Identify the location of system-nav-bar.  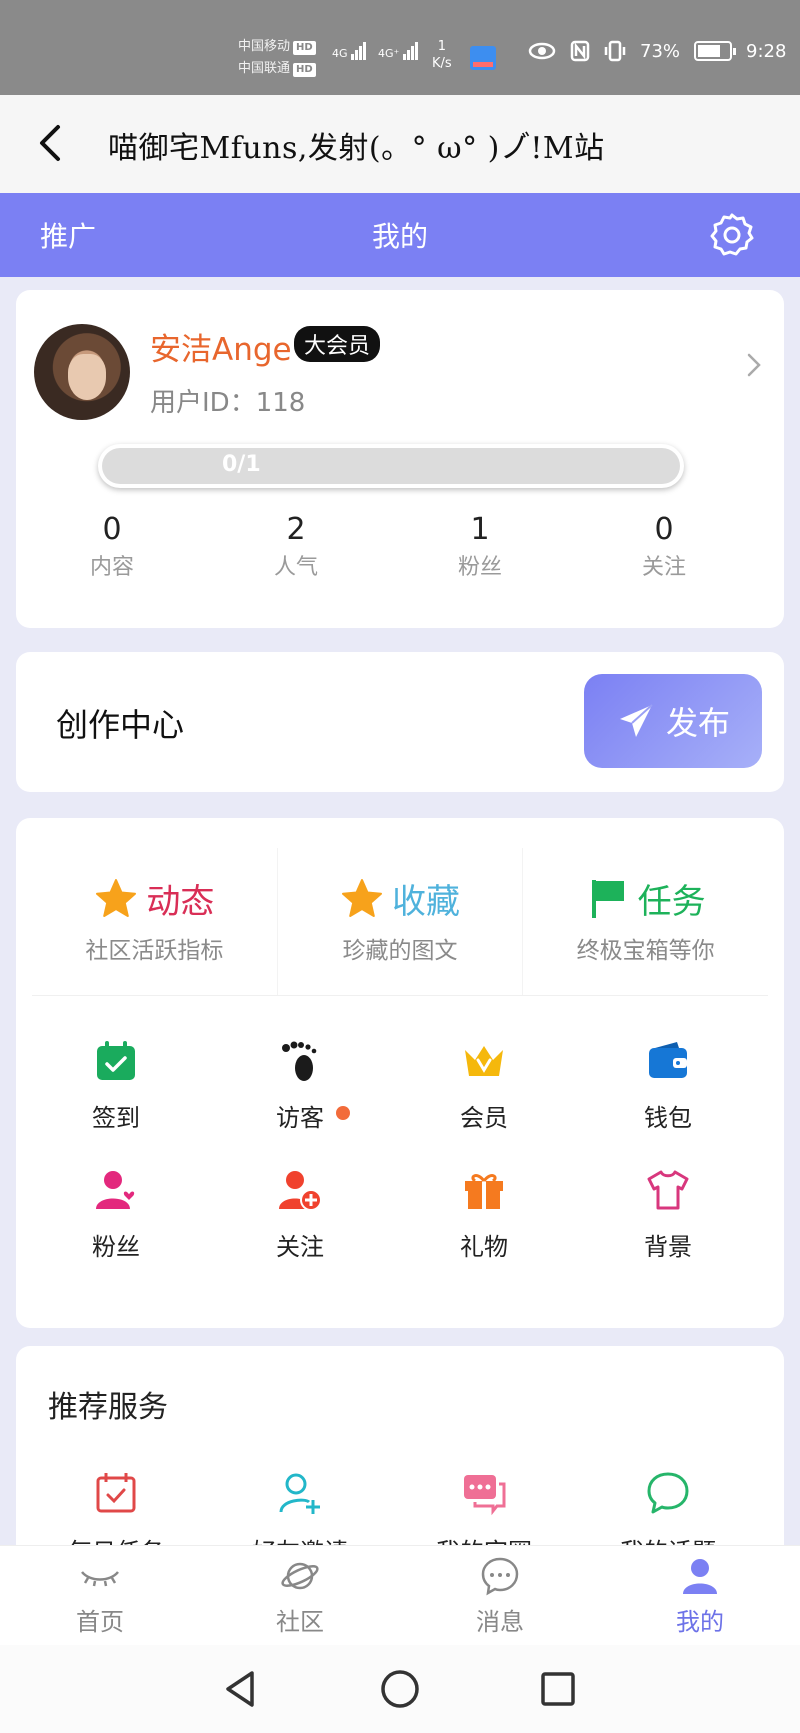
(400, 1689).